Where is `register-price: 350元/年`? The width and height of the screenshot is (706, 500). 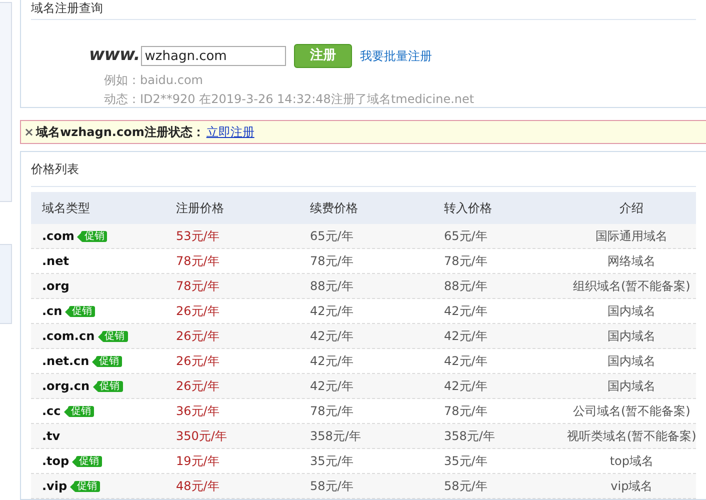
register-price: 350元/年 is located at coordinates (201, 436).